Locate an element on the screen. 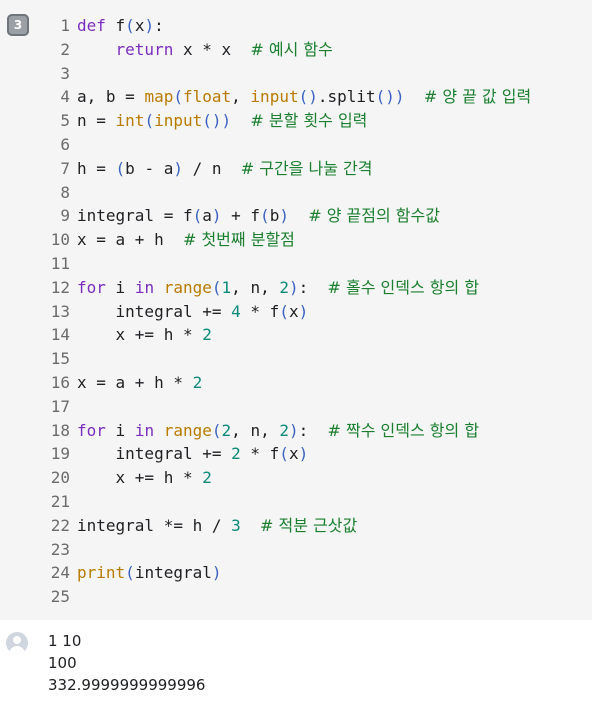 This screenshot has width=592, height=707. code-token: a, b = is located at coordinates (111, 97).